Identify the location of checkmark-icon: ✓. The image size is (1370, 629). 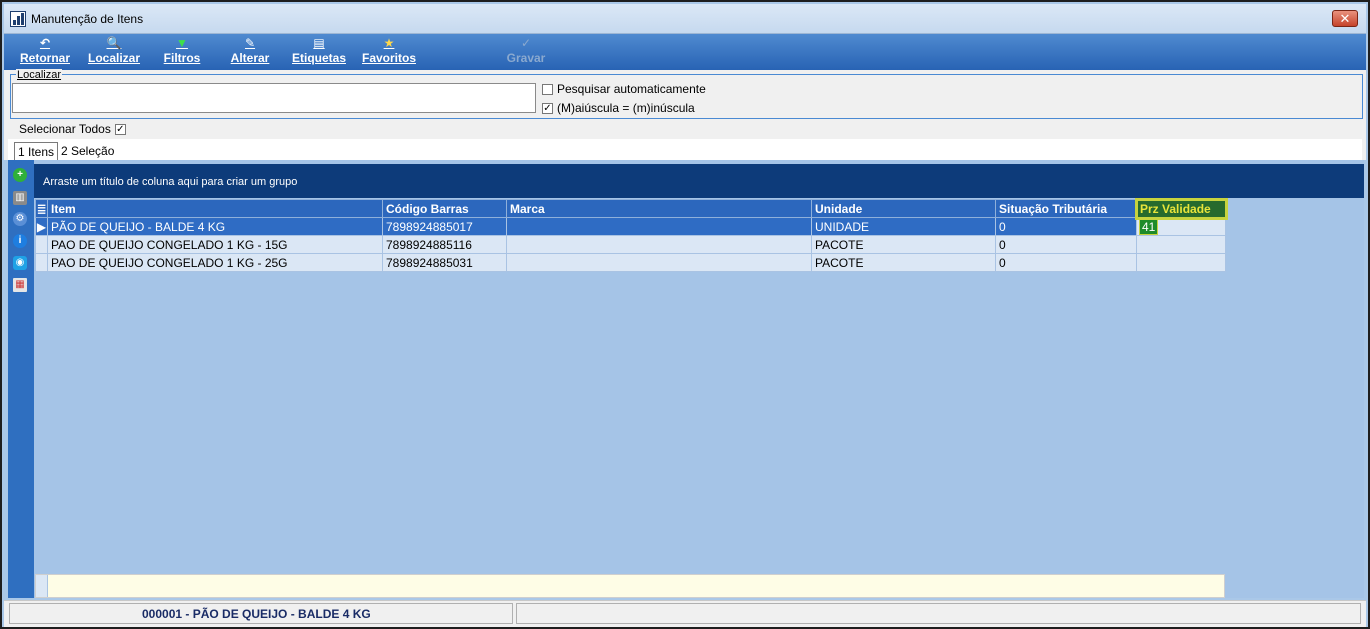
(526, 43).